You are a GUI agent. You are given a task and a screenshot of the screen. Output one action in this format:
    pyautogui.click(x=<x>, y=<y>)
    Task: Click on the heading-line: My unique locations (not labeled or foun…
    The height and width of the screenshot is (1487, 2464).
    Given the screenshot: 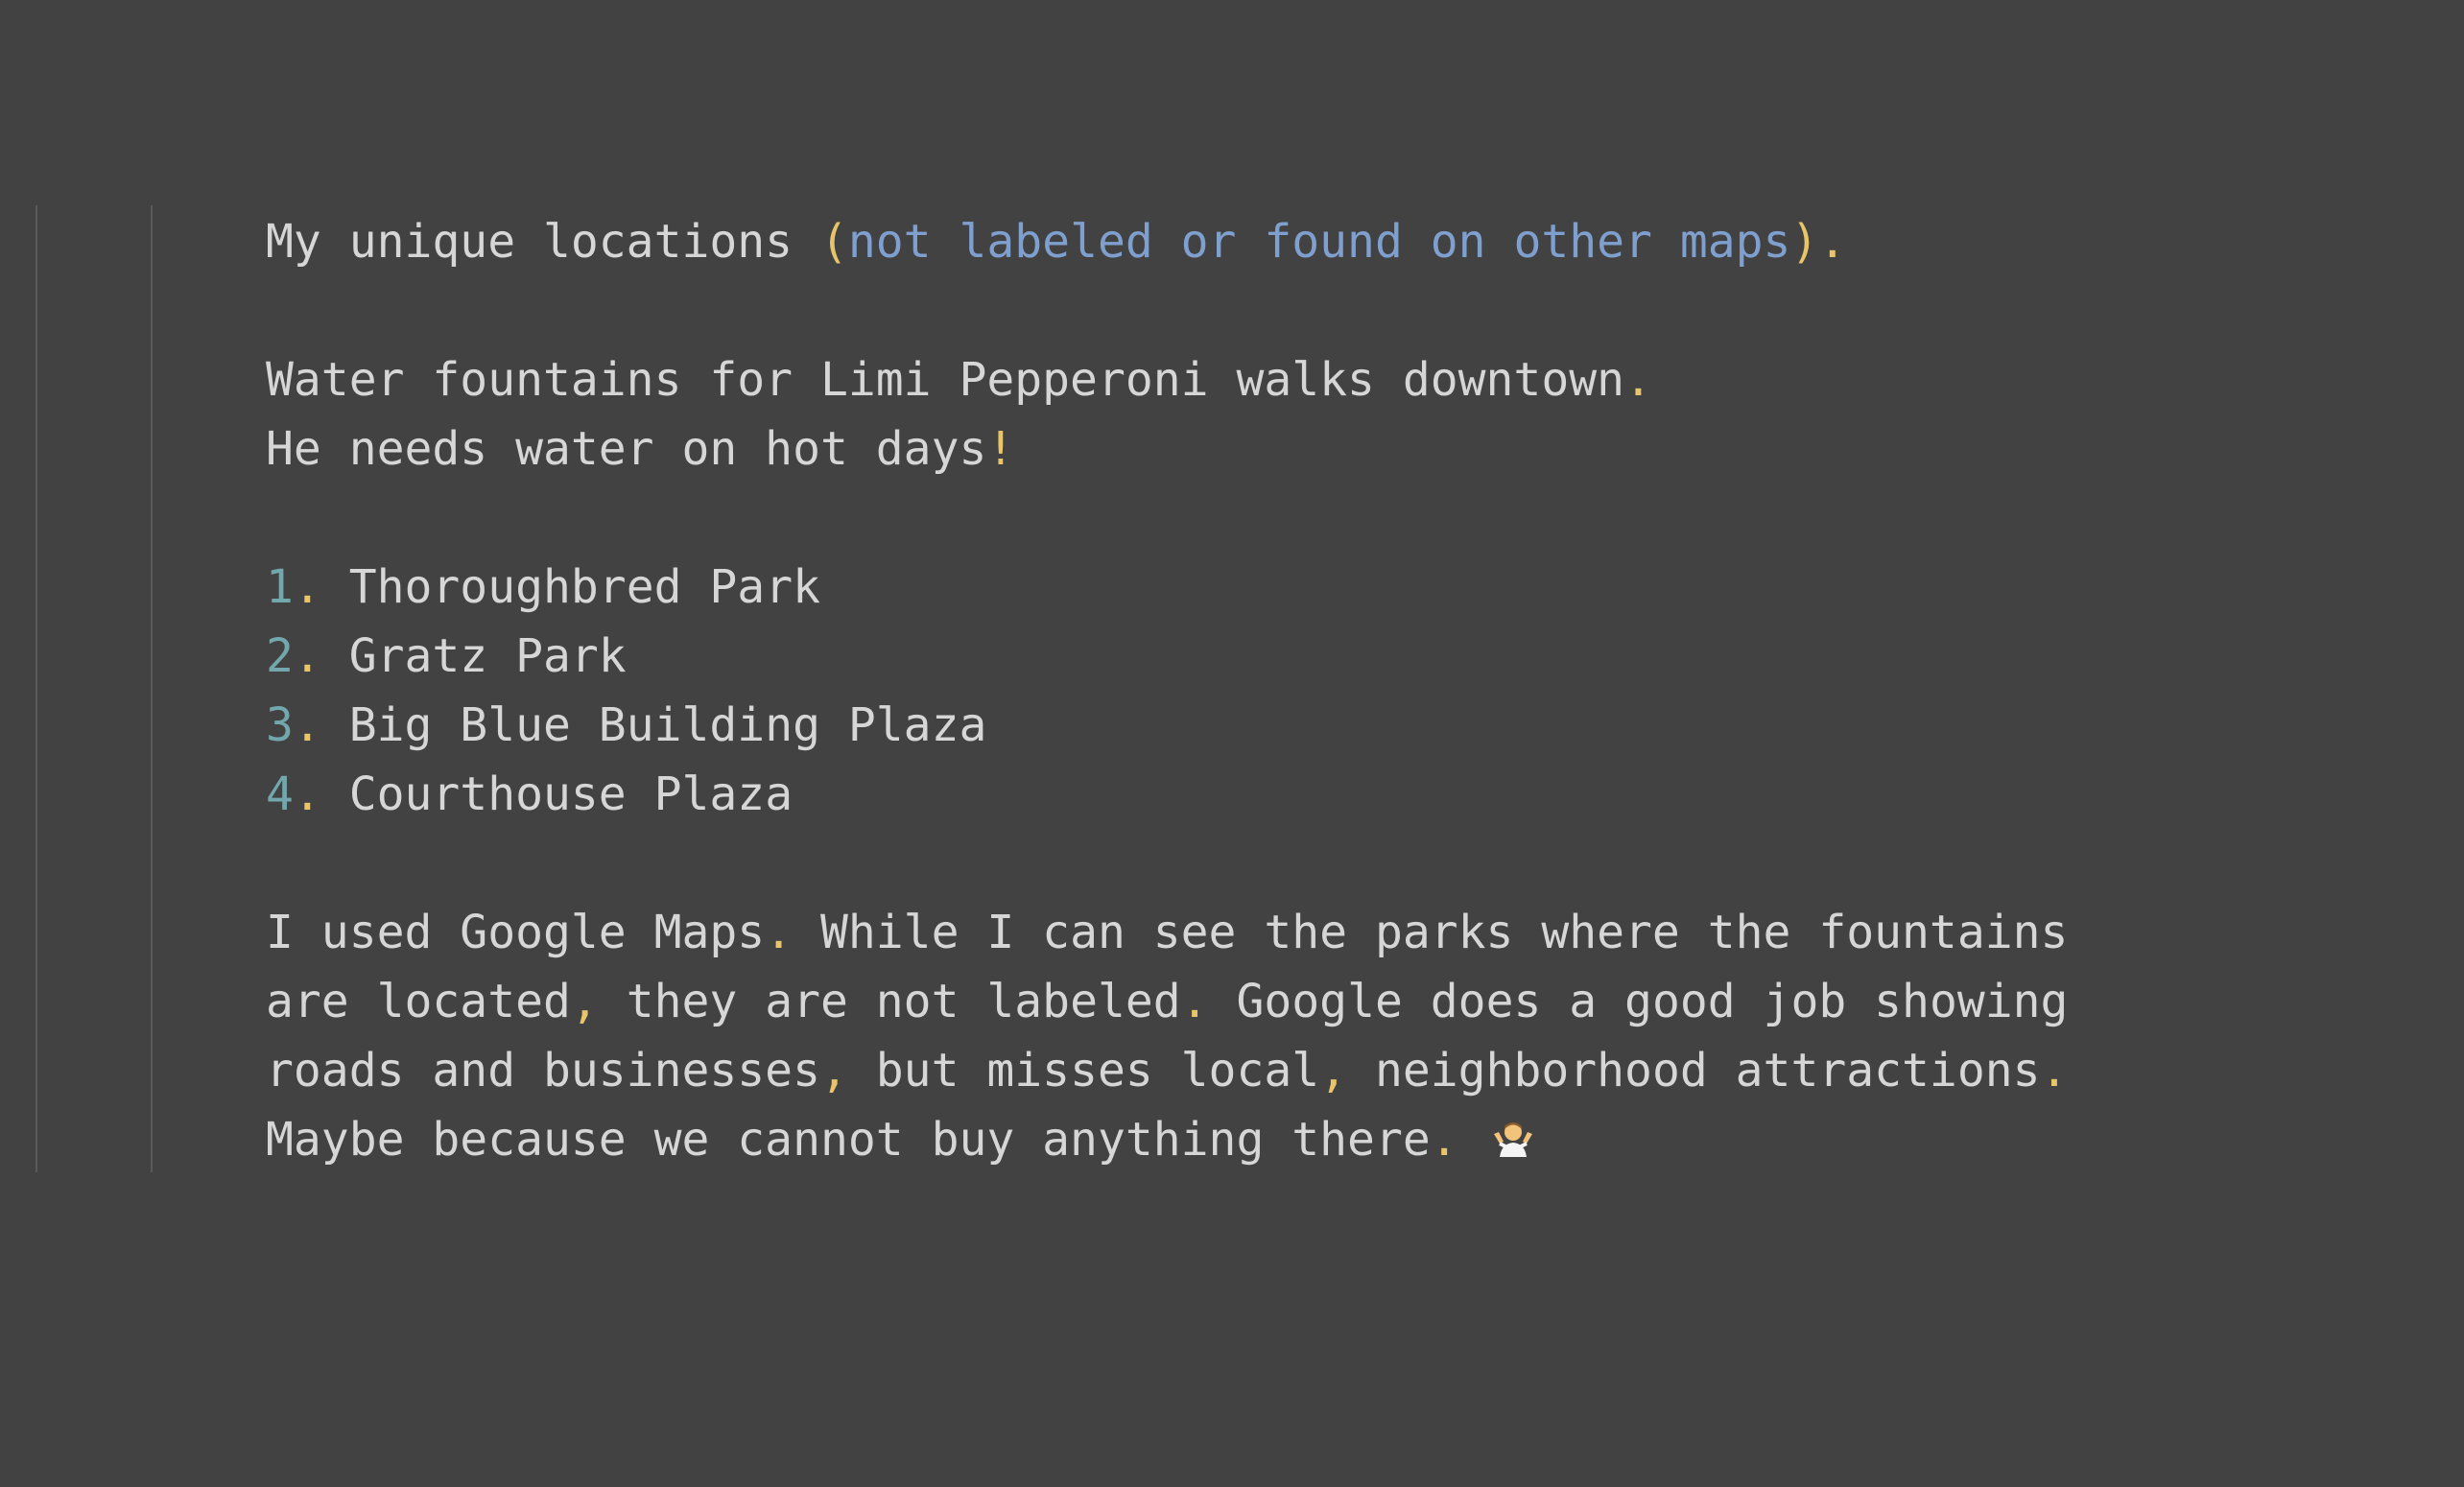 What is the action you would take?
    pyautogui.click(x=1350, y=241)
    